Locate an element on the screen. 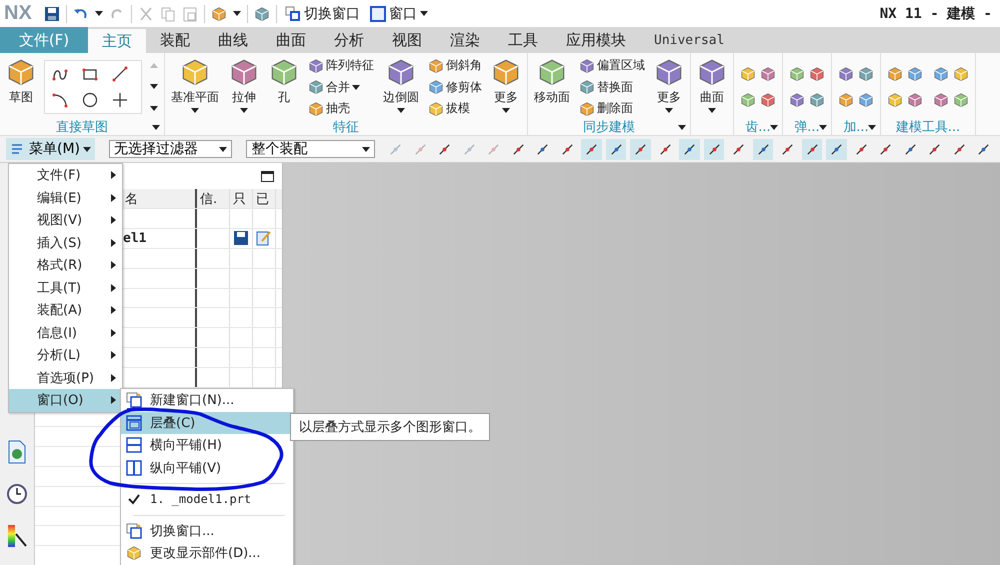 The width and height of the screenshot is (1000, 565). menu-item: 窗口(O) is located at coordinates (65, 400).